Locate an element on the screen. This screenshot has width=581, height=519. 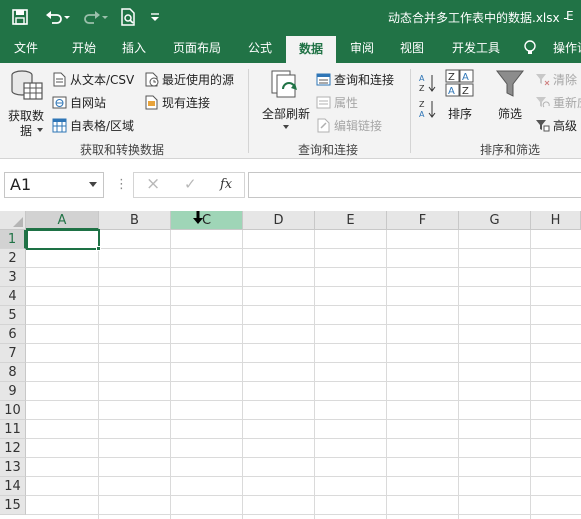
tab-review: 审阅 is located at coordinates (362, 48).